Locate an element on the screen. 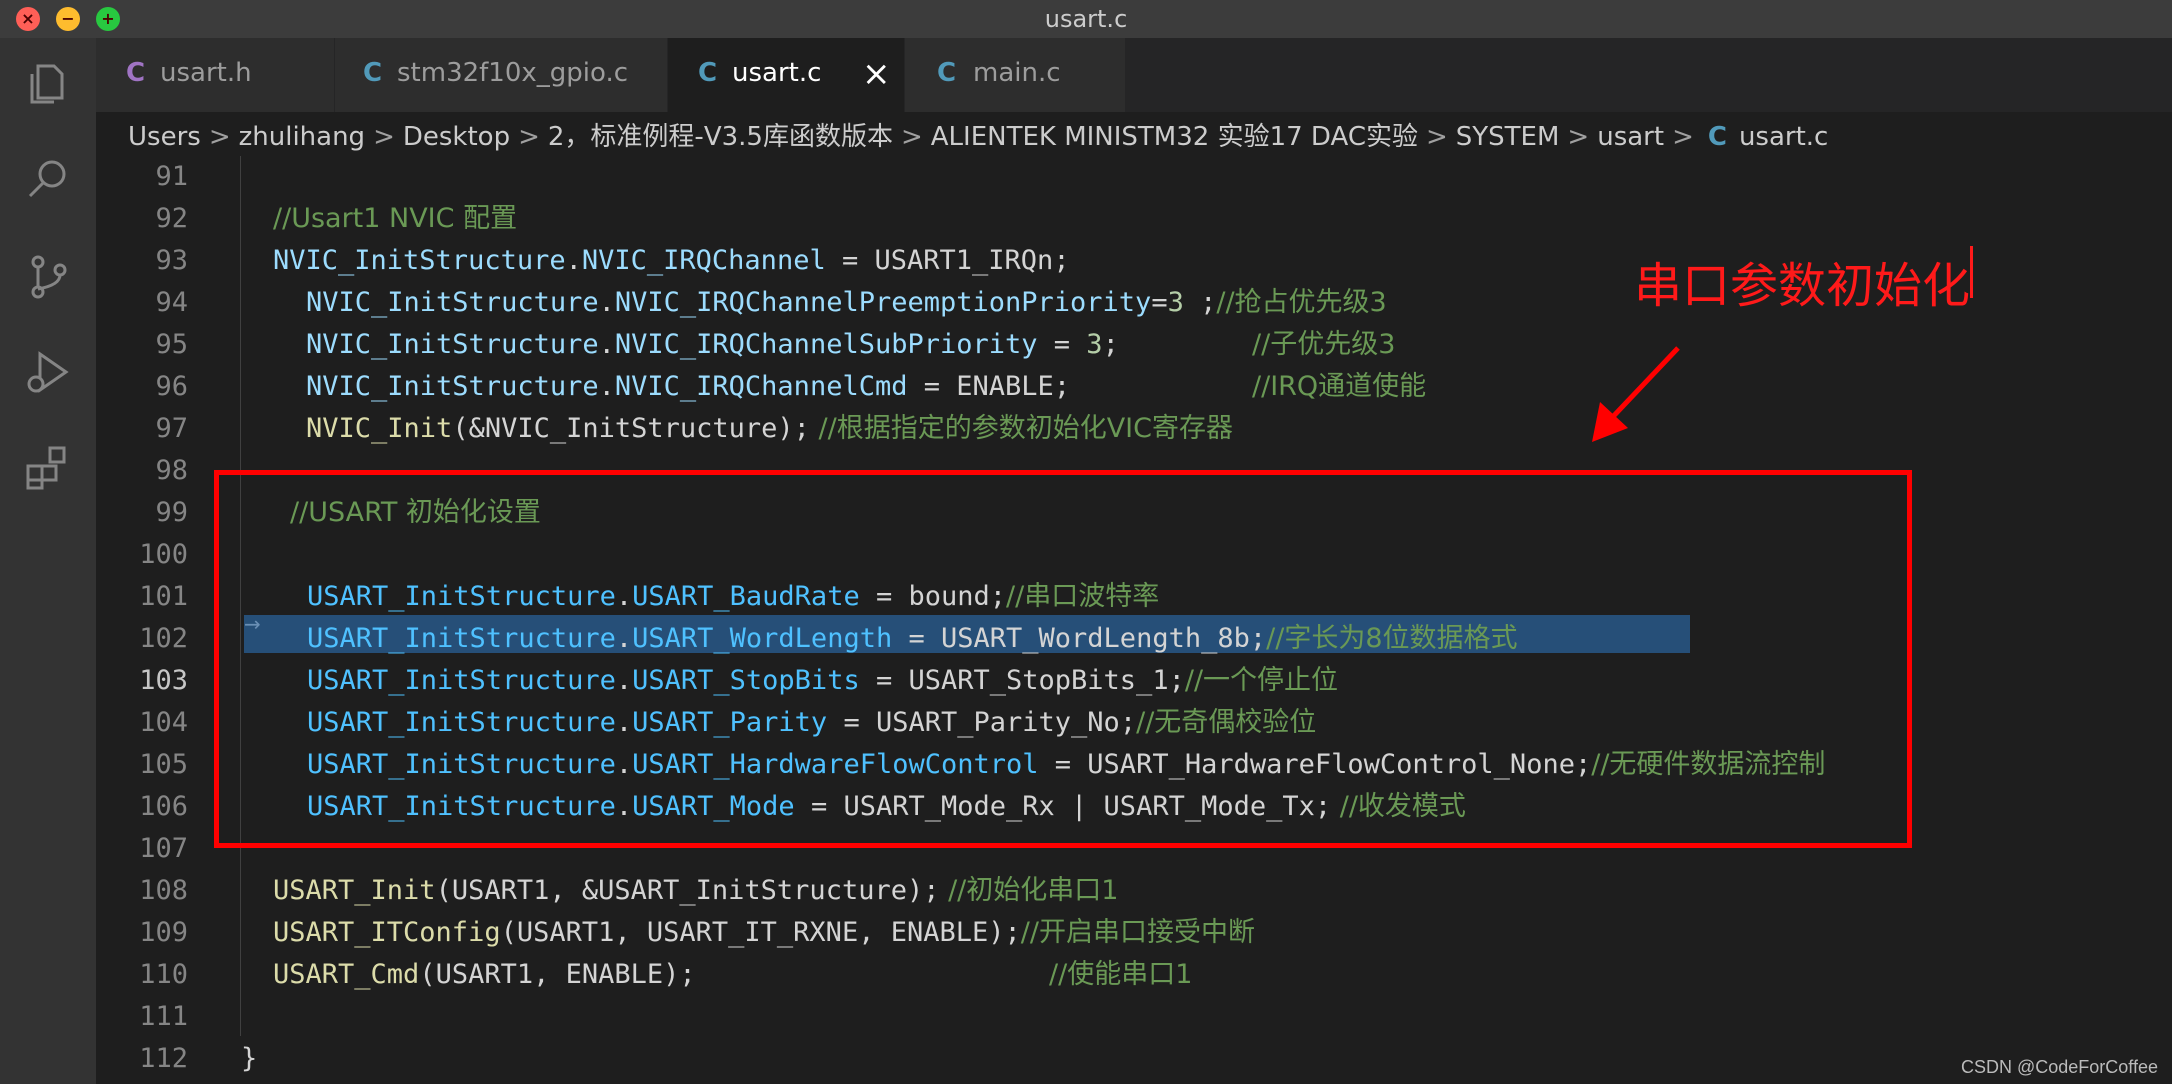  code-comment: //开启串口接受中断 is located at coordinates (1137, 932).